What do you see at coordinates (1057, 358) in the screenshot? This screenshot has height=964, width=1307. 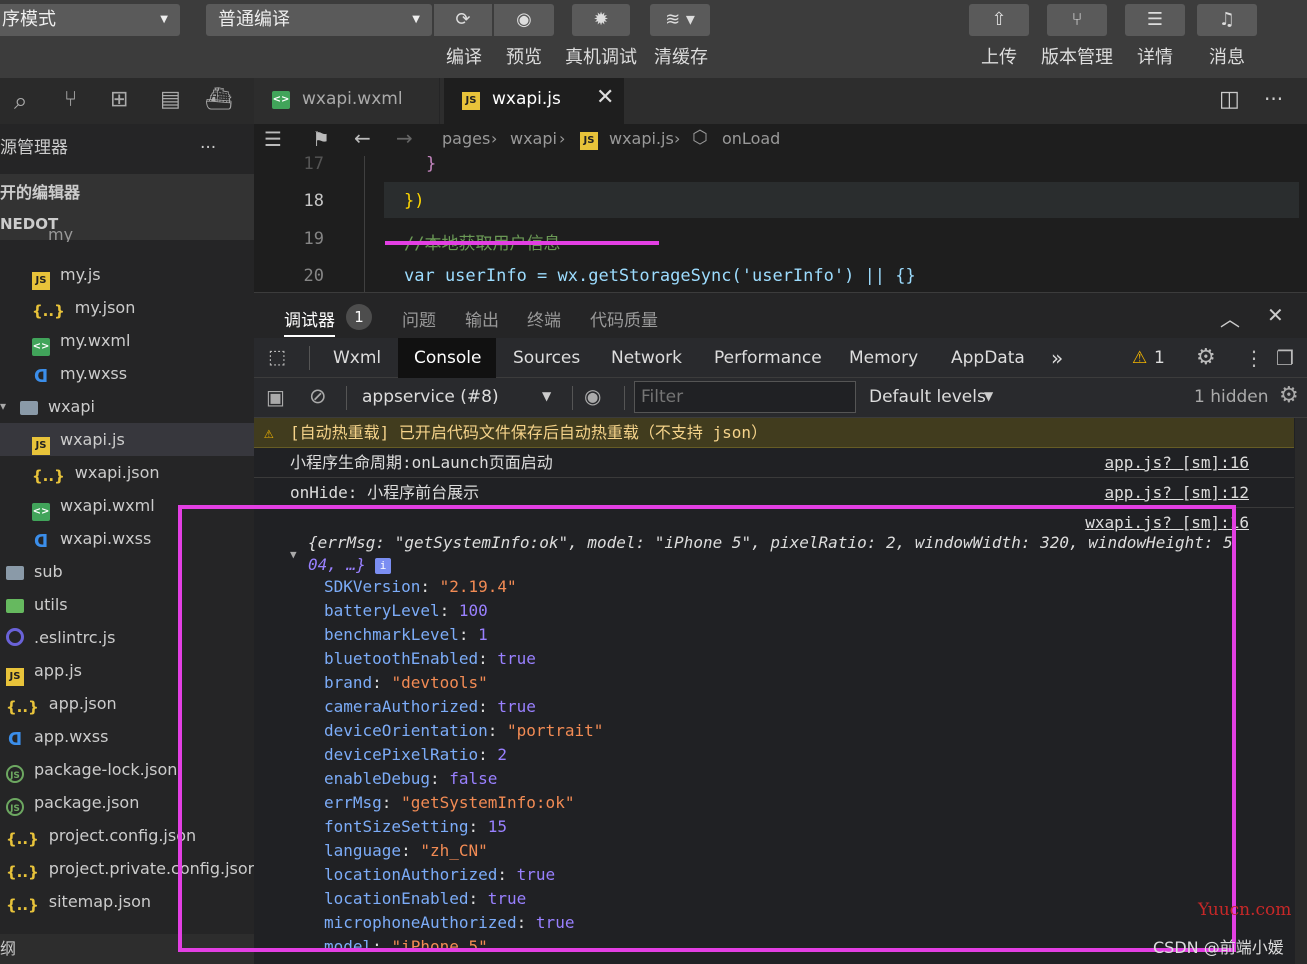 I see `more-tabs-icon: »` at bounding box center [1057, 358].